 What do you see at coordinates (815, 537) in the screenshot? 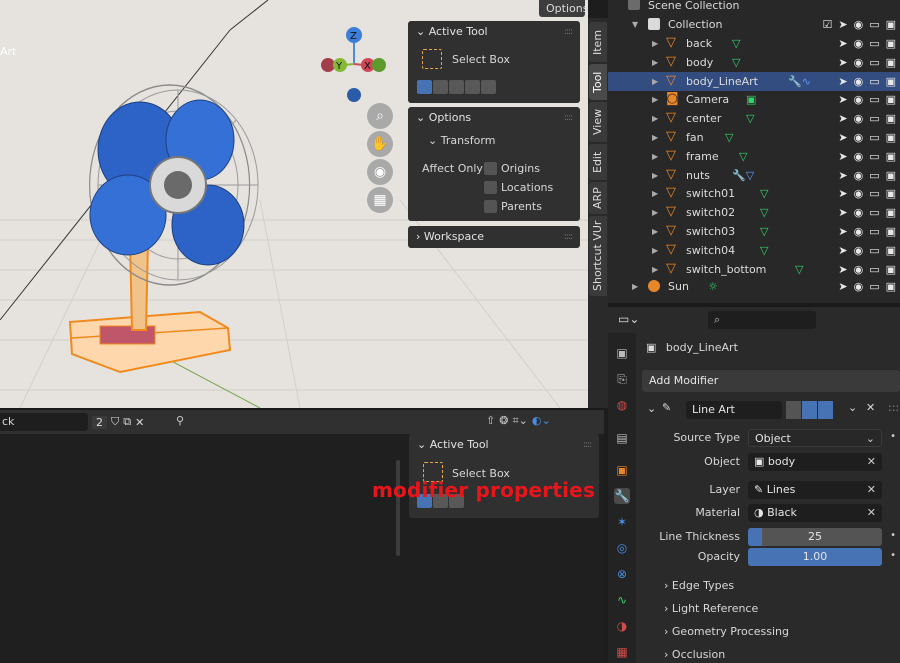
I see `line-thickness-slider: 25` at bounding box center [815, 537].